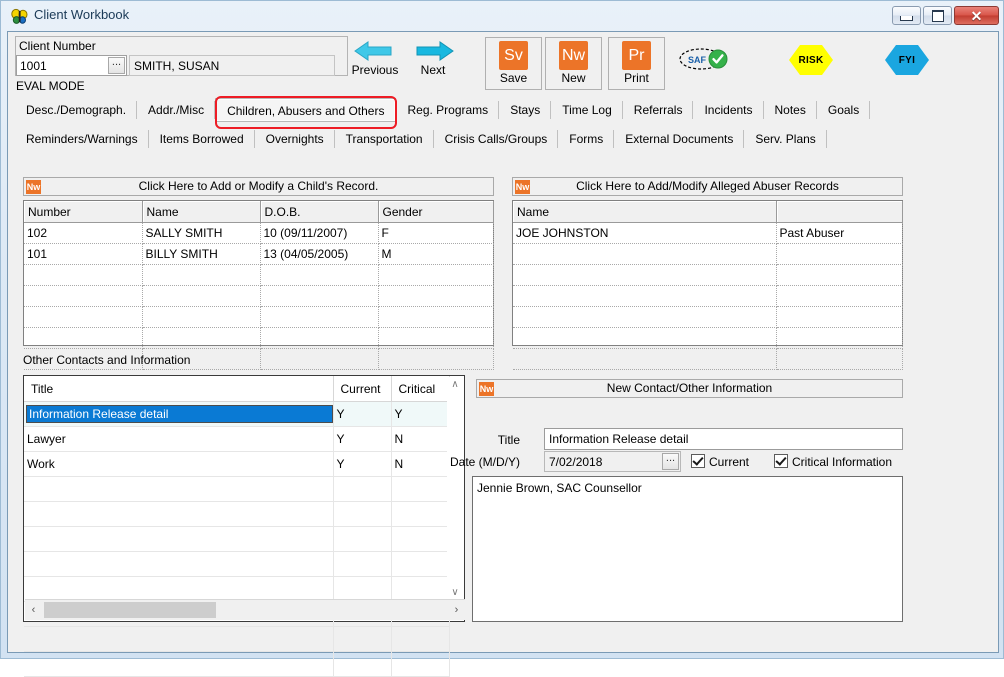  I want to click on window-title: Client Workbook, so click(82, 14).